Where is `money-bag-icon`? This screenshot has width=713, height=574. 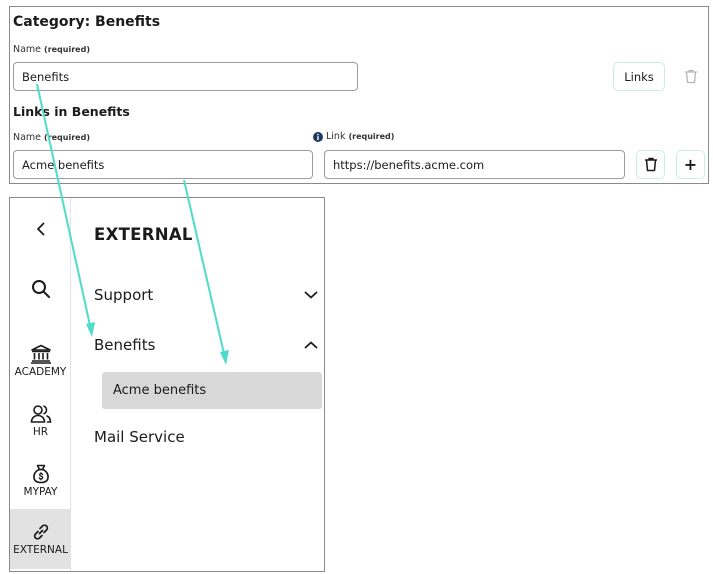
money-bag-icon is located at coordinates (40, 474).